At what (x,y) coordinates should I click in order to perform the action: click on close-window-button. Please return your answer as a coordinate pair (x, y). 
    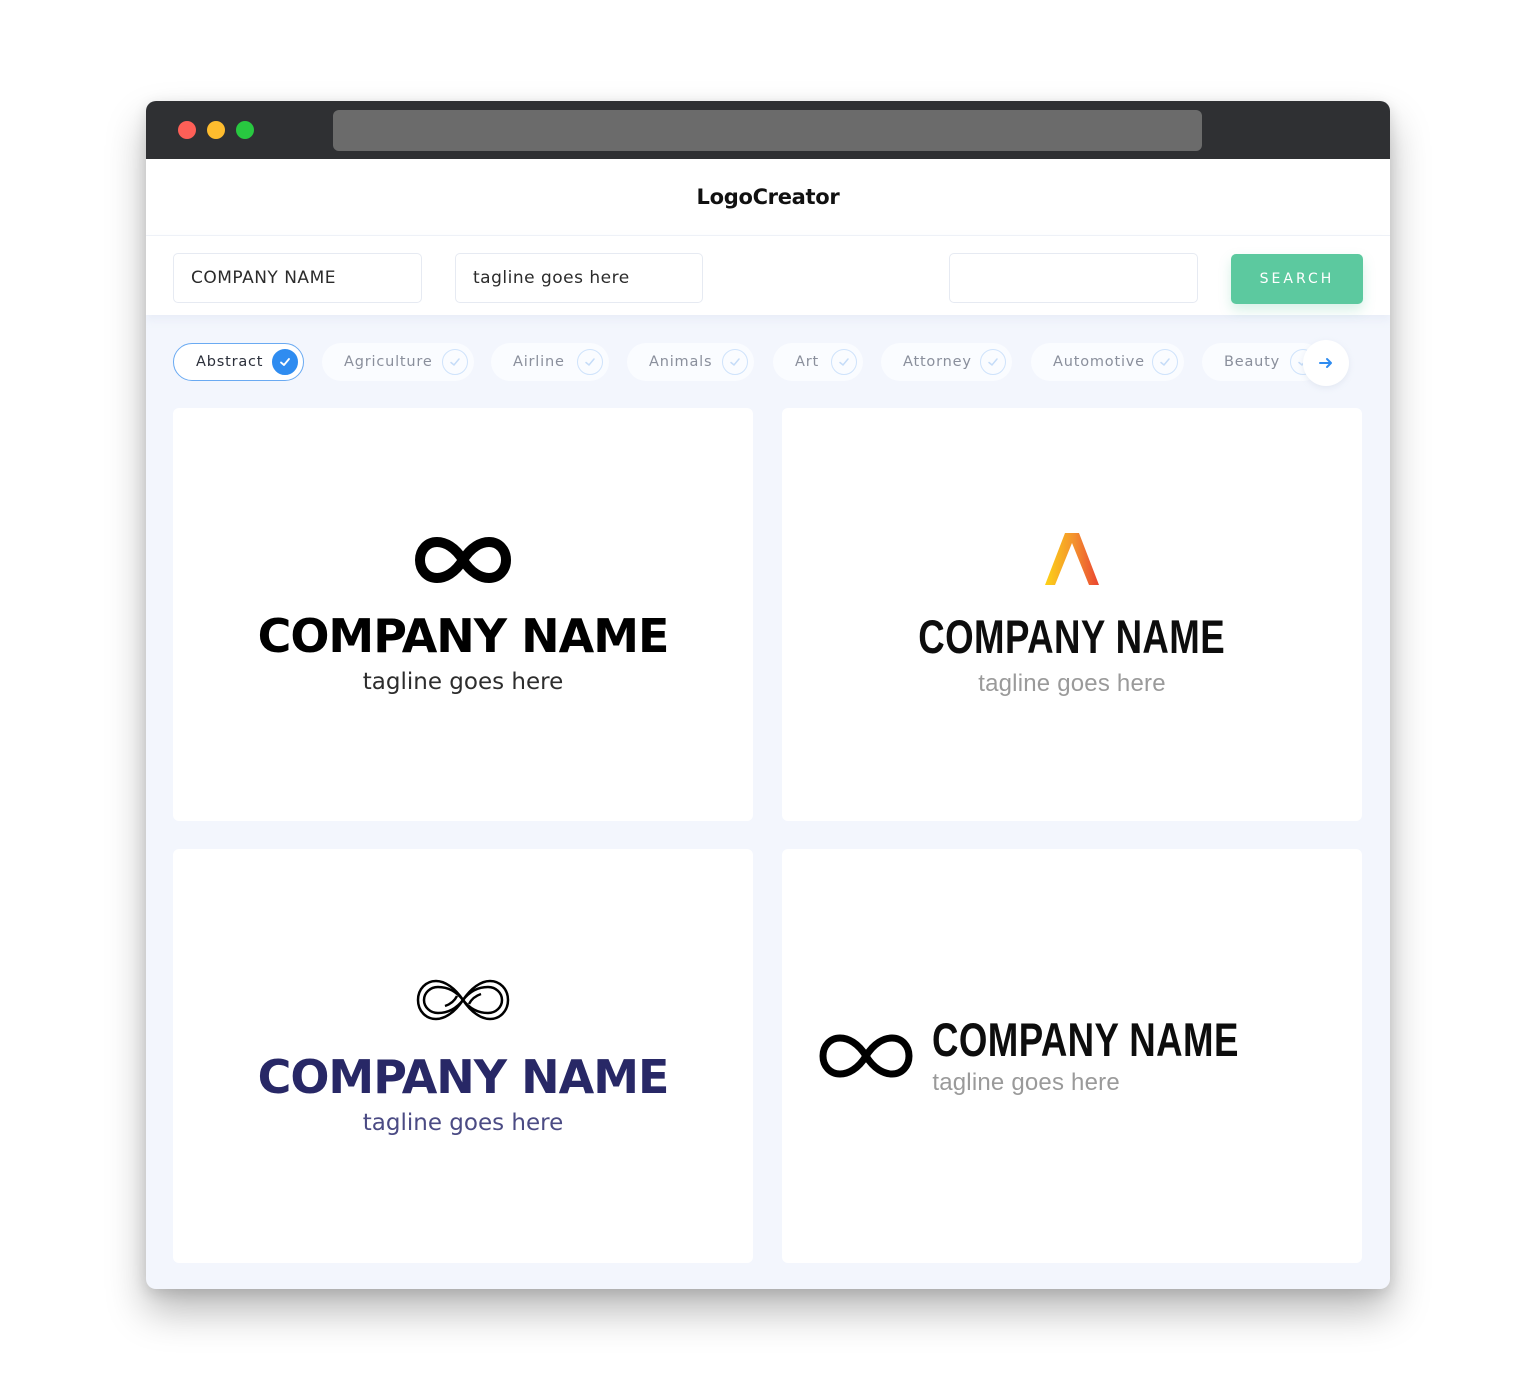
    Looking at the image, I should click on (187, 130).